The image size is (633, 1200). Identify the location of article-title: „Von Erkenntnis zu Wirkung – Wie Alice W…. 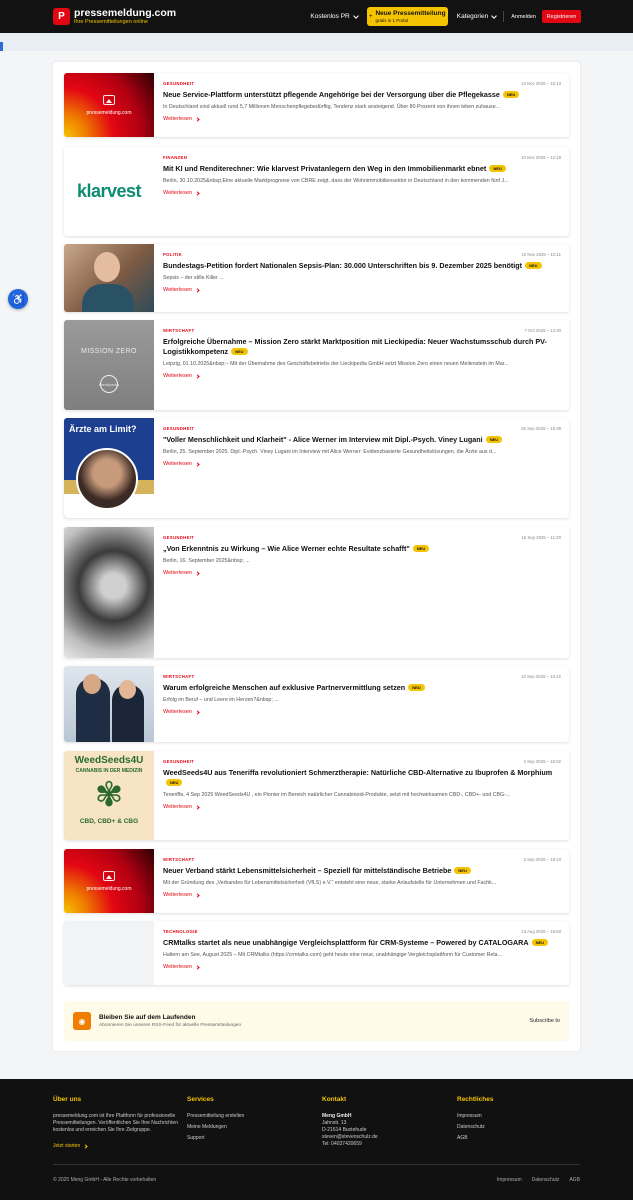
(362, 549).